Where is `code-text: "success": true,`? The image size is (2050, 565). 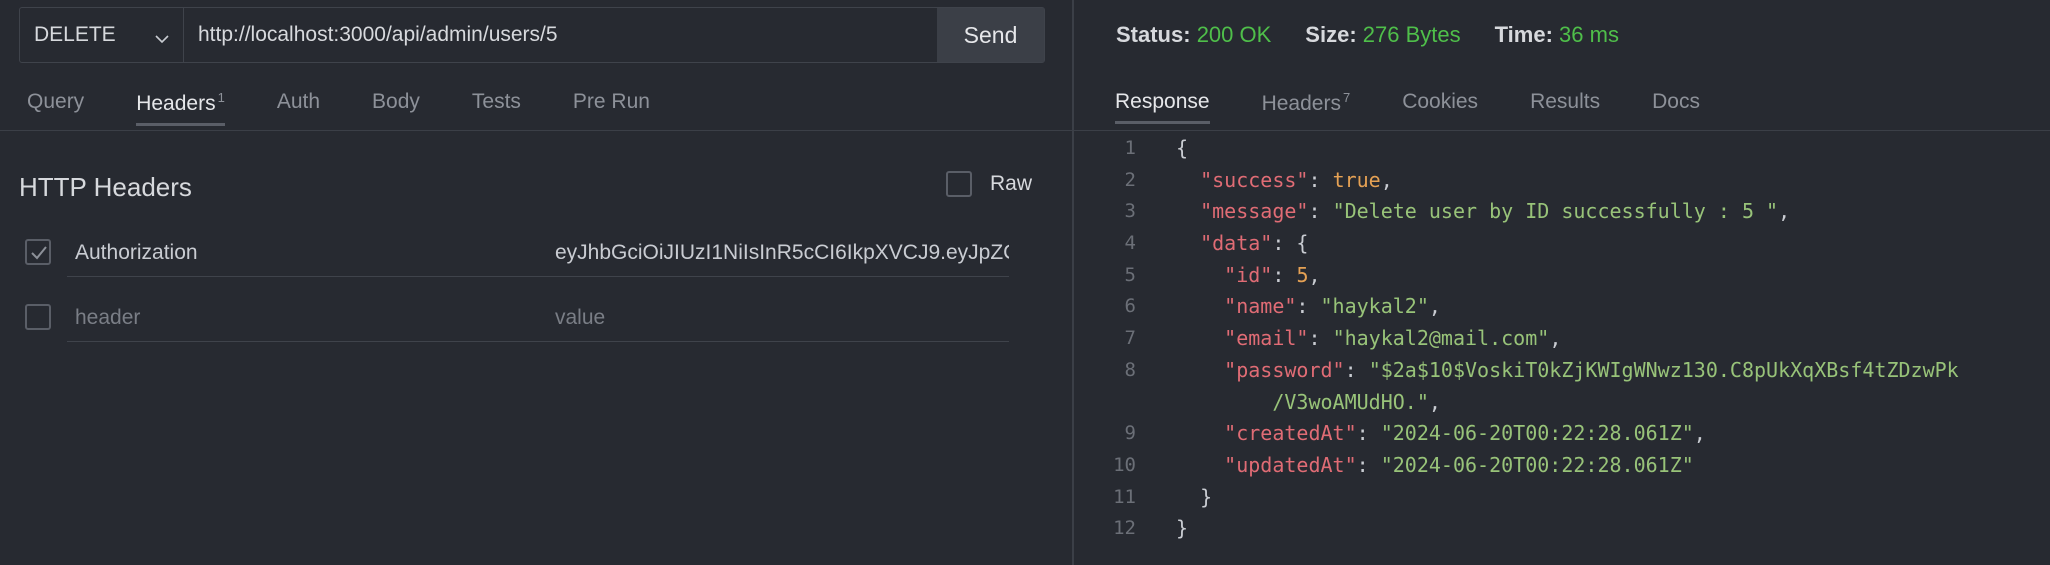 code-text: "success": true, is located at coordinates (1284, 181).